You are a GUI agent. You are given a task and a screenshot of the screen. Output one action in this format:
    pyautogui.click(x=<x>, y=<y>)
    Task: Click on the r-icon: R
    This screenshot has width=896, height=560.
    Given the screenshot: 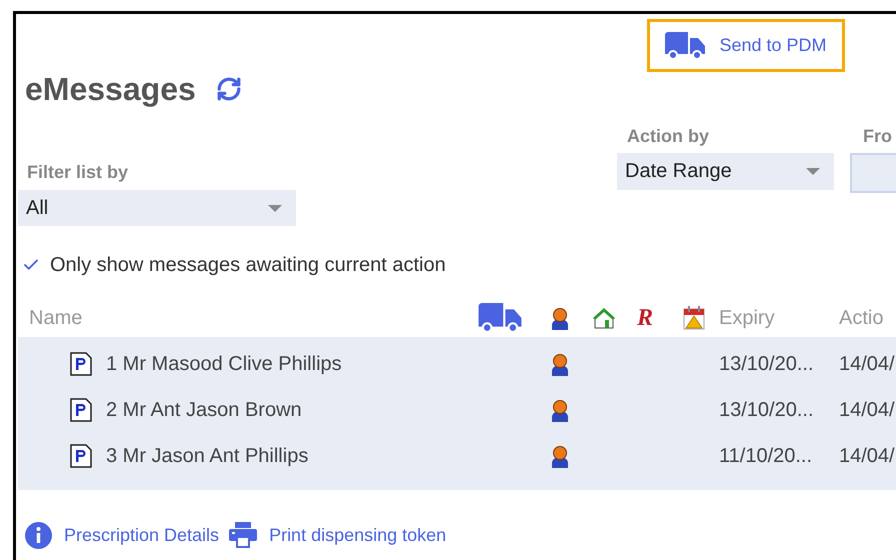 What is the action you would take?
    pyautogui.click(x=645, y=318)
    